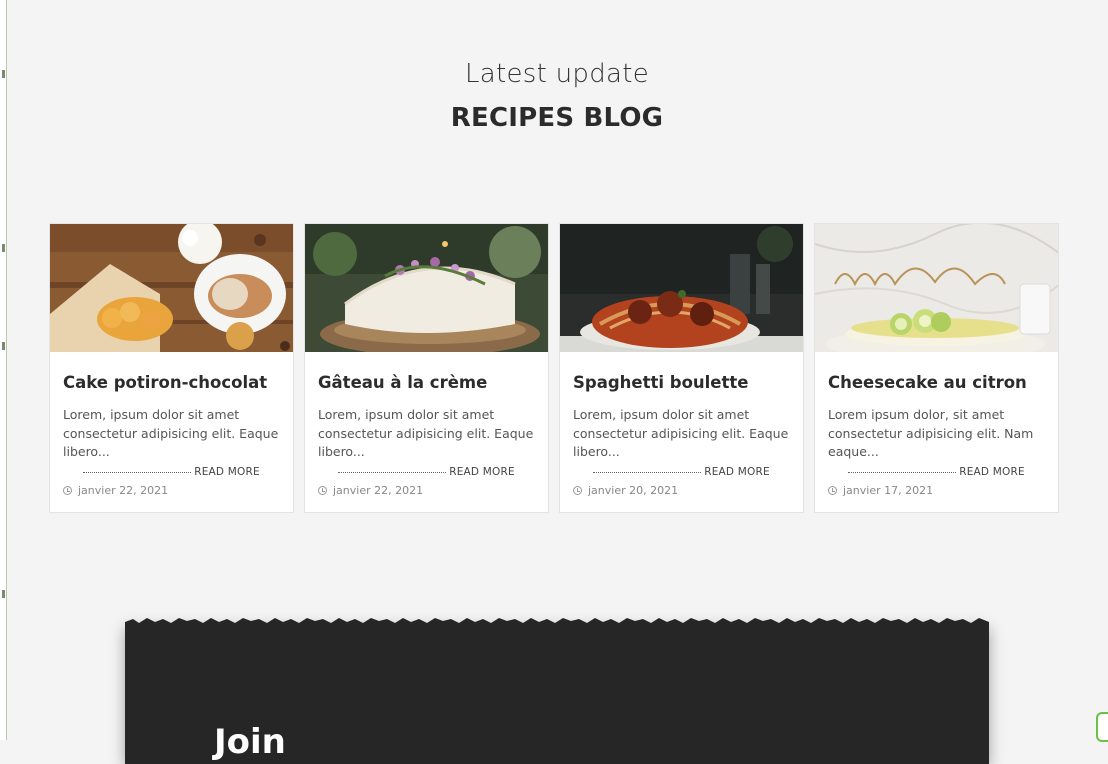 The width and height of the screenshot is (1108, 764). What do you see at coordinates (557, 691) in the screenshot?
I see `join-newsletter-panel: Join` at bounding box center [557, 691].